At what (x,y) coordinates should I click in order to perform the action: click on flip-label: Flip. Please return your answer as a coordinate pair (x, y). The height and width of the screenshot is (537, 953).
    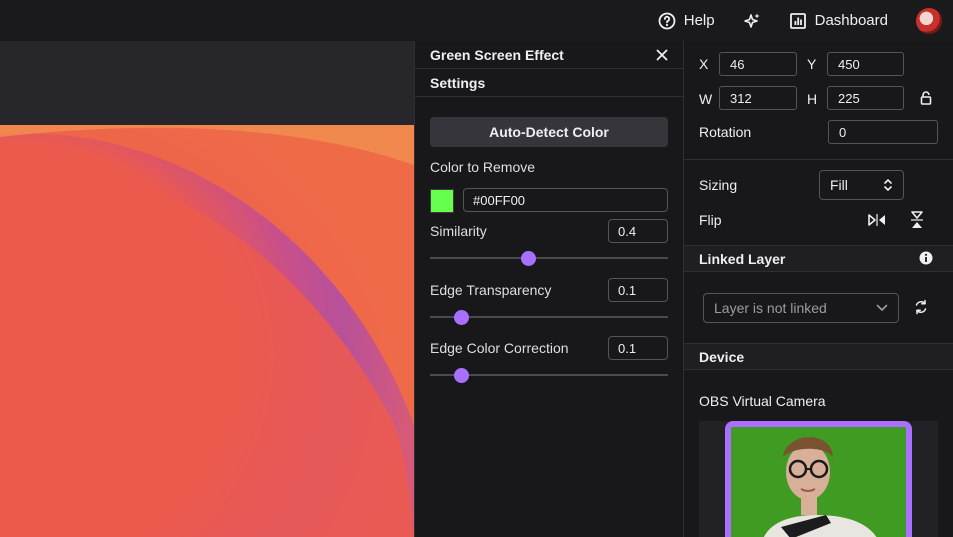
    Looking at the image, I should click on (710, 220).